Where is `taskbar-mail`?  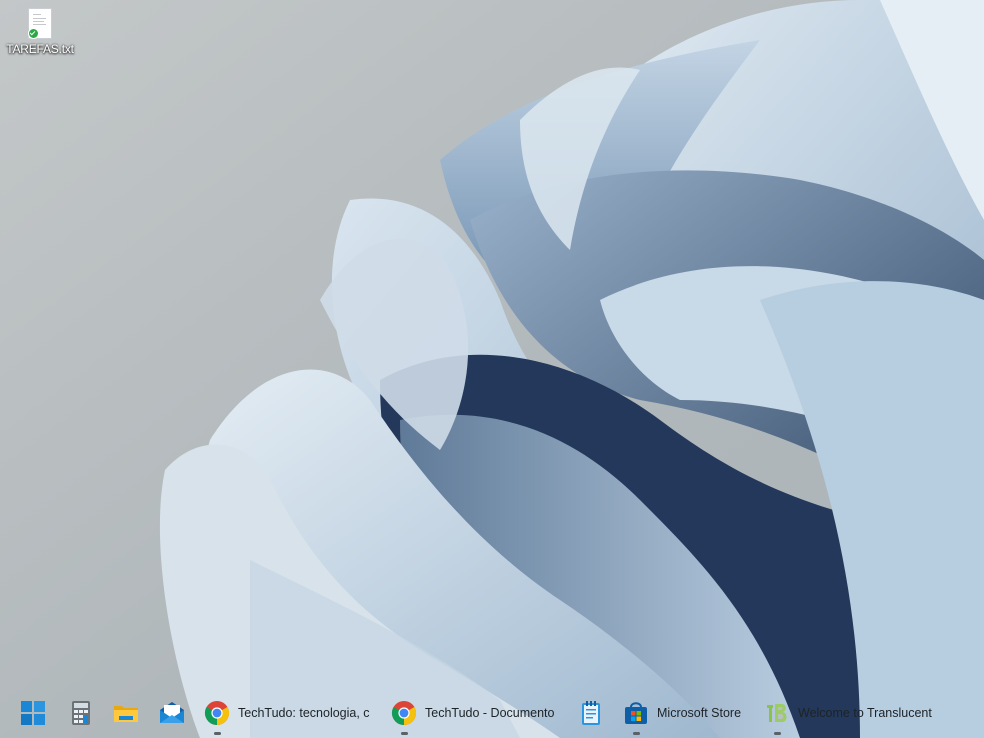 taskbar-mail is located at coordinates (172, 713).